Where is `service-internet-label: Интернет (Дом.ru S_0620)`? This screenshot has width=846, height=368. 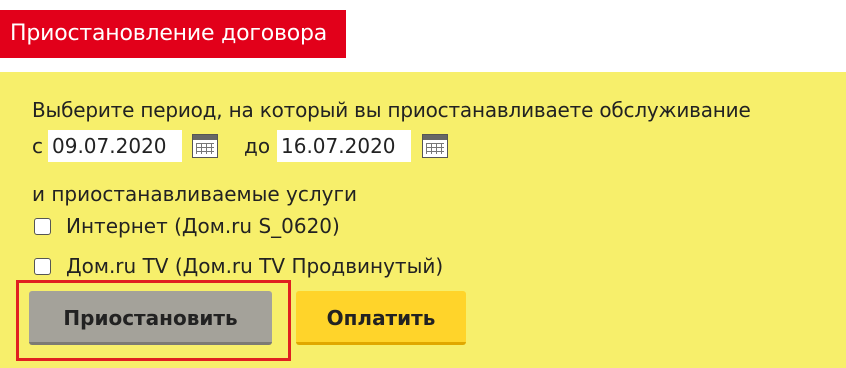
service-internet-label: Интернет (Дом.ru S_0620) is located at coordinates (203, 226).